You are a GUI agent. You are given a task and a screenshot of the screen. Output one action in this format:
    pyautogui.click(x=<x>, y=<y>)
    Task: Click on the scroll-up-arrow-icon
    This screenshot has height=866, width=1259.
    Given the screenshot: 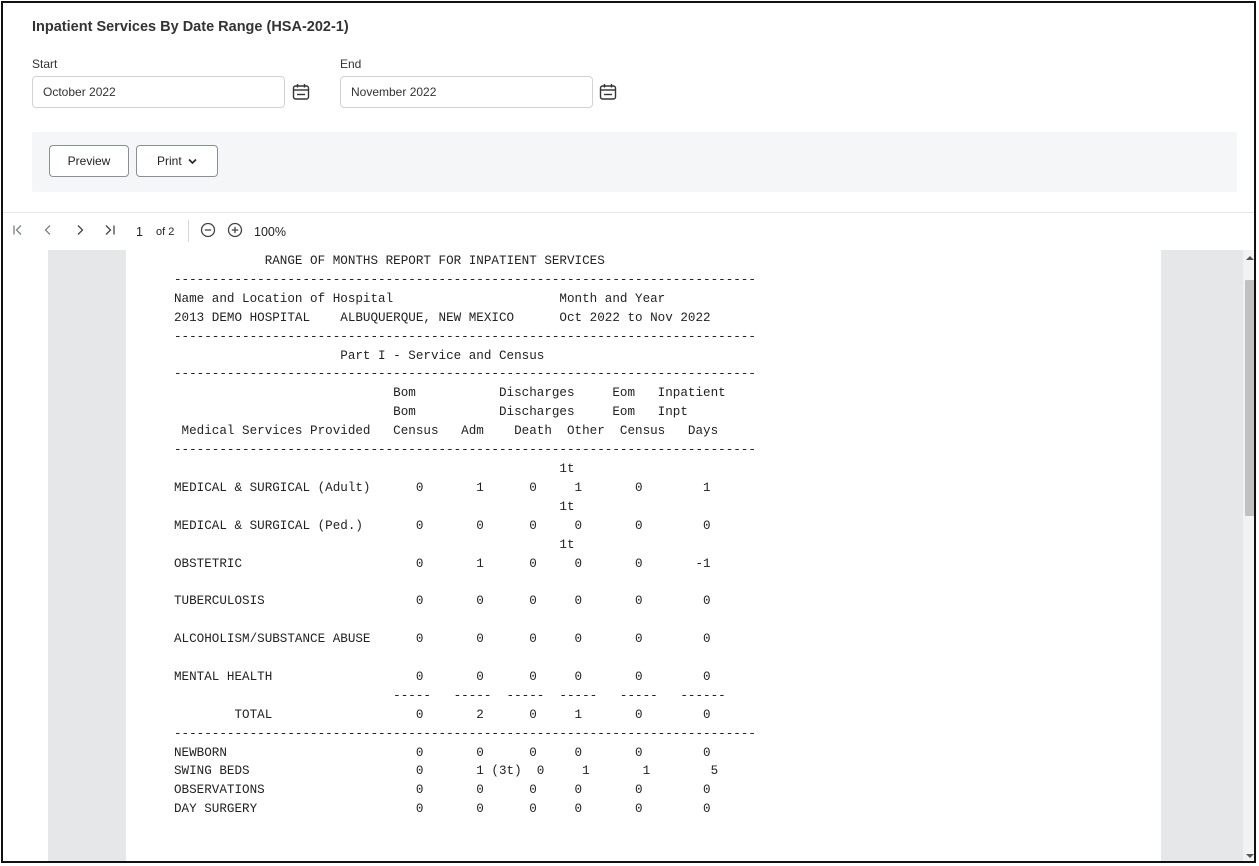 What is the action you would take?
    pyautogui.click(x=1250, y=258)
    